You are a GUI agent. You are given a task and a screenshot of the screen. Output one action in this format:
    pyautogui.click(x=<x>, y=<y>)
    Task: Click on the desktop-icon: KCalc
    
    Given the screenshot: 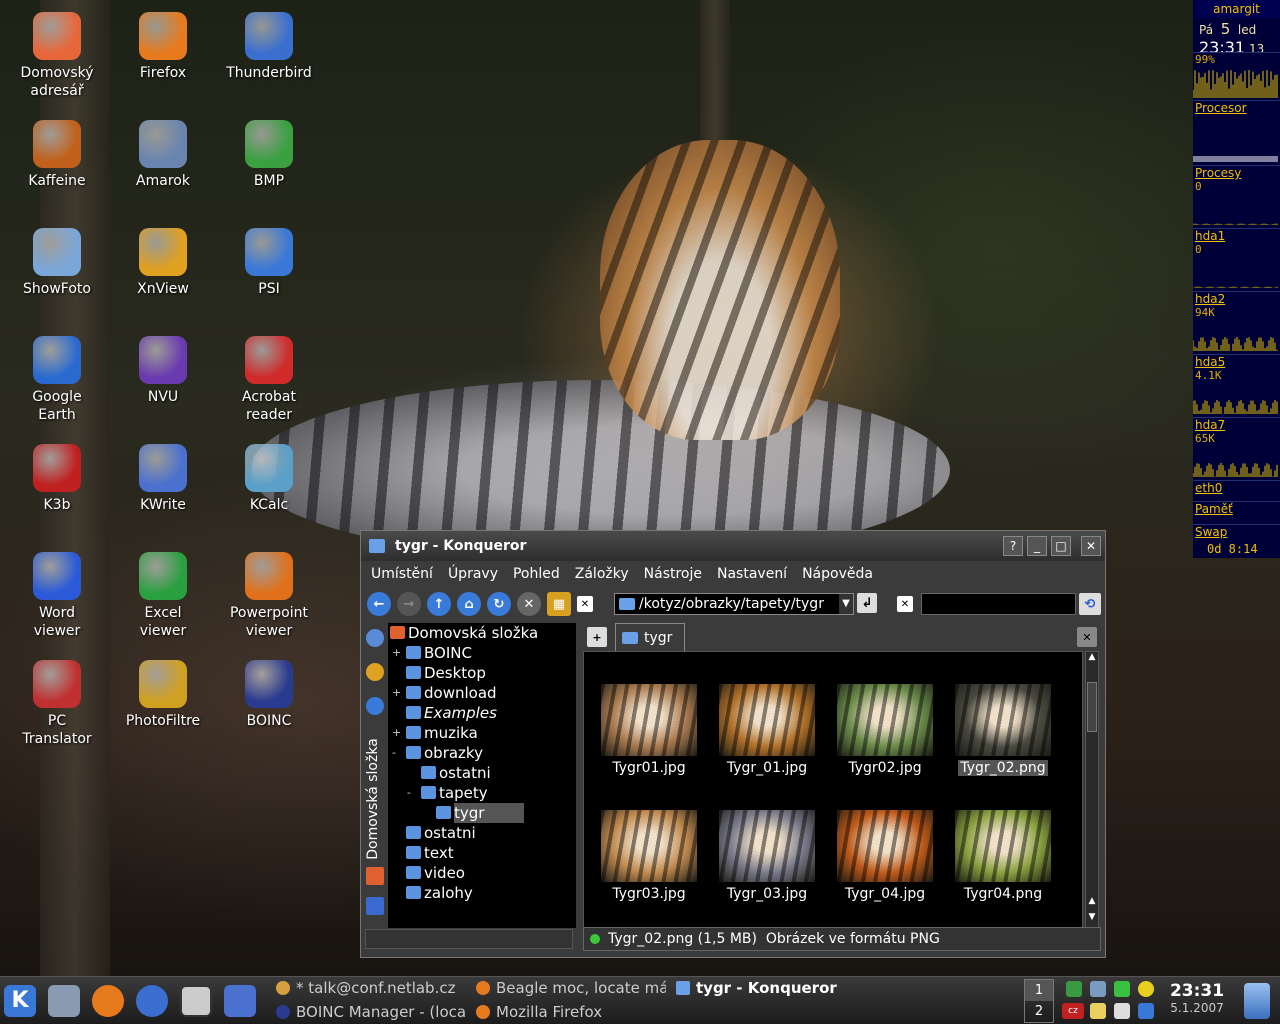 What is the action you would take?
    pyautogui.click(x=269, y=479)
    